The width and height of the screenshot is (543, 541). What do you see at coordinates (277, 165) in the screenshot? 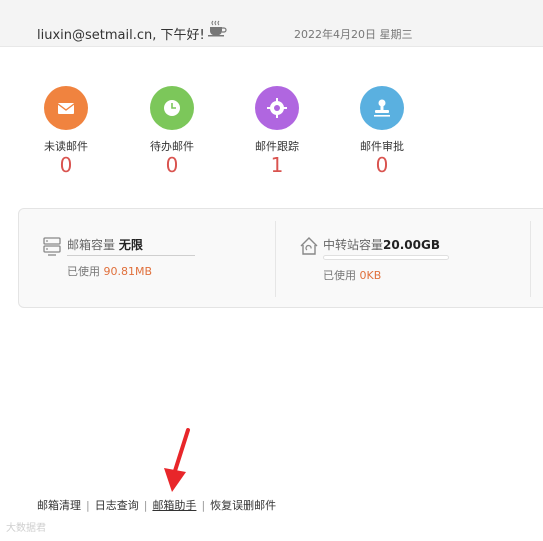
I see `stat-count: 1` at bounding box center [277, 165].